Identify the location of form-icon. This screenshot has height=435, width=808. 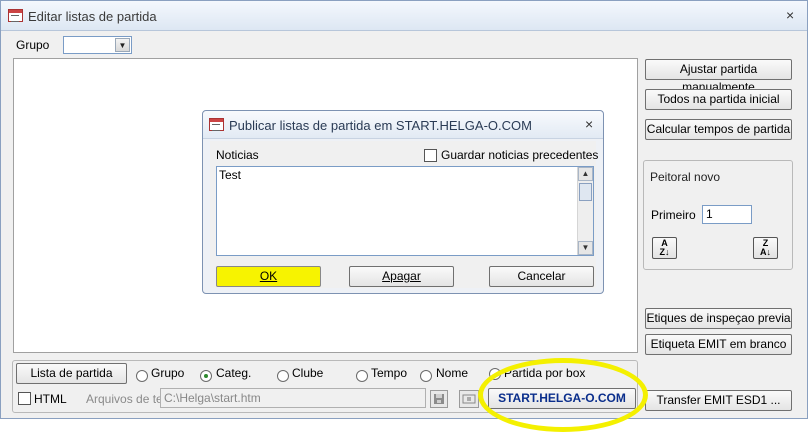
(15, 15).